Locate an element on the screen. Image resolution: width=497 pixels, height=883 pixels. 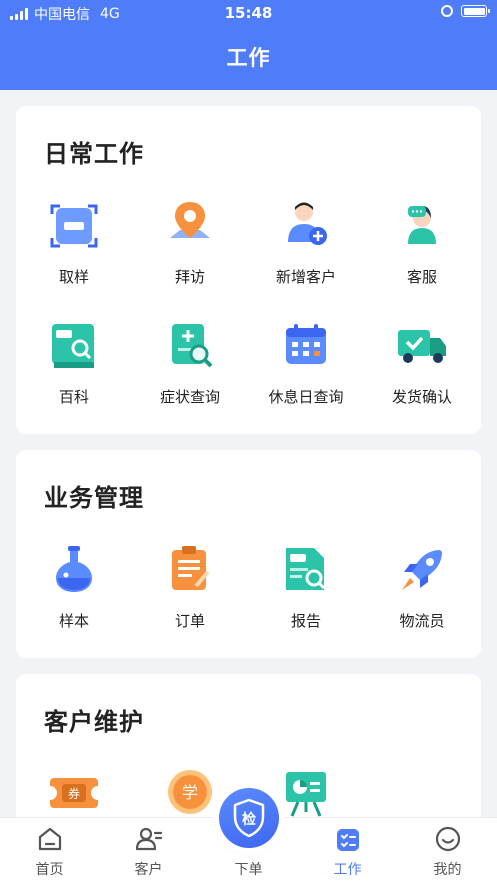
tab-profile: 我的 is located at coordinates (447, 850).